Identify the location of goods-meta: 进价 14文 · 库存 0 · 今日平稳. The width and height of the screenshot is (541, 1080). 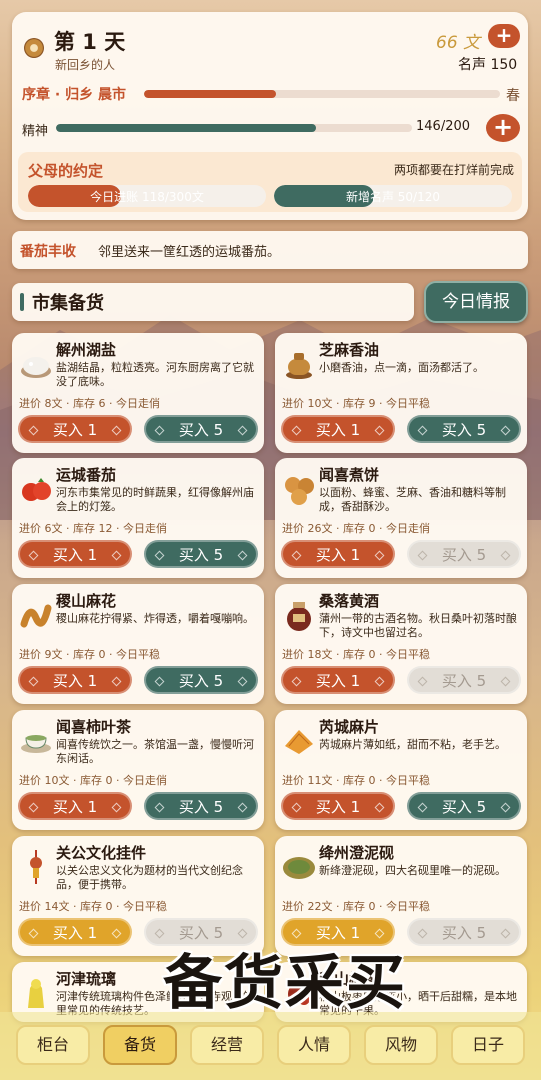
(93, 906).